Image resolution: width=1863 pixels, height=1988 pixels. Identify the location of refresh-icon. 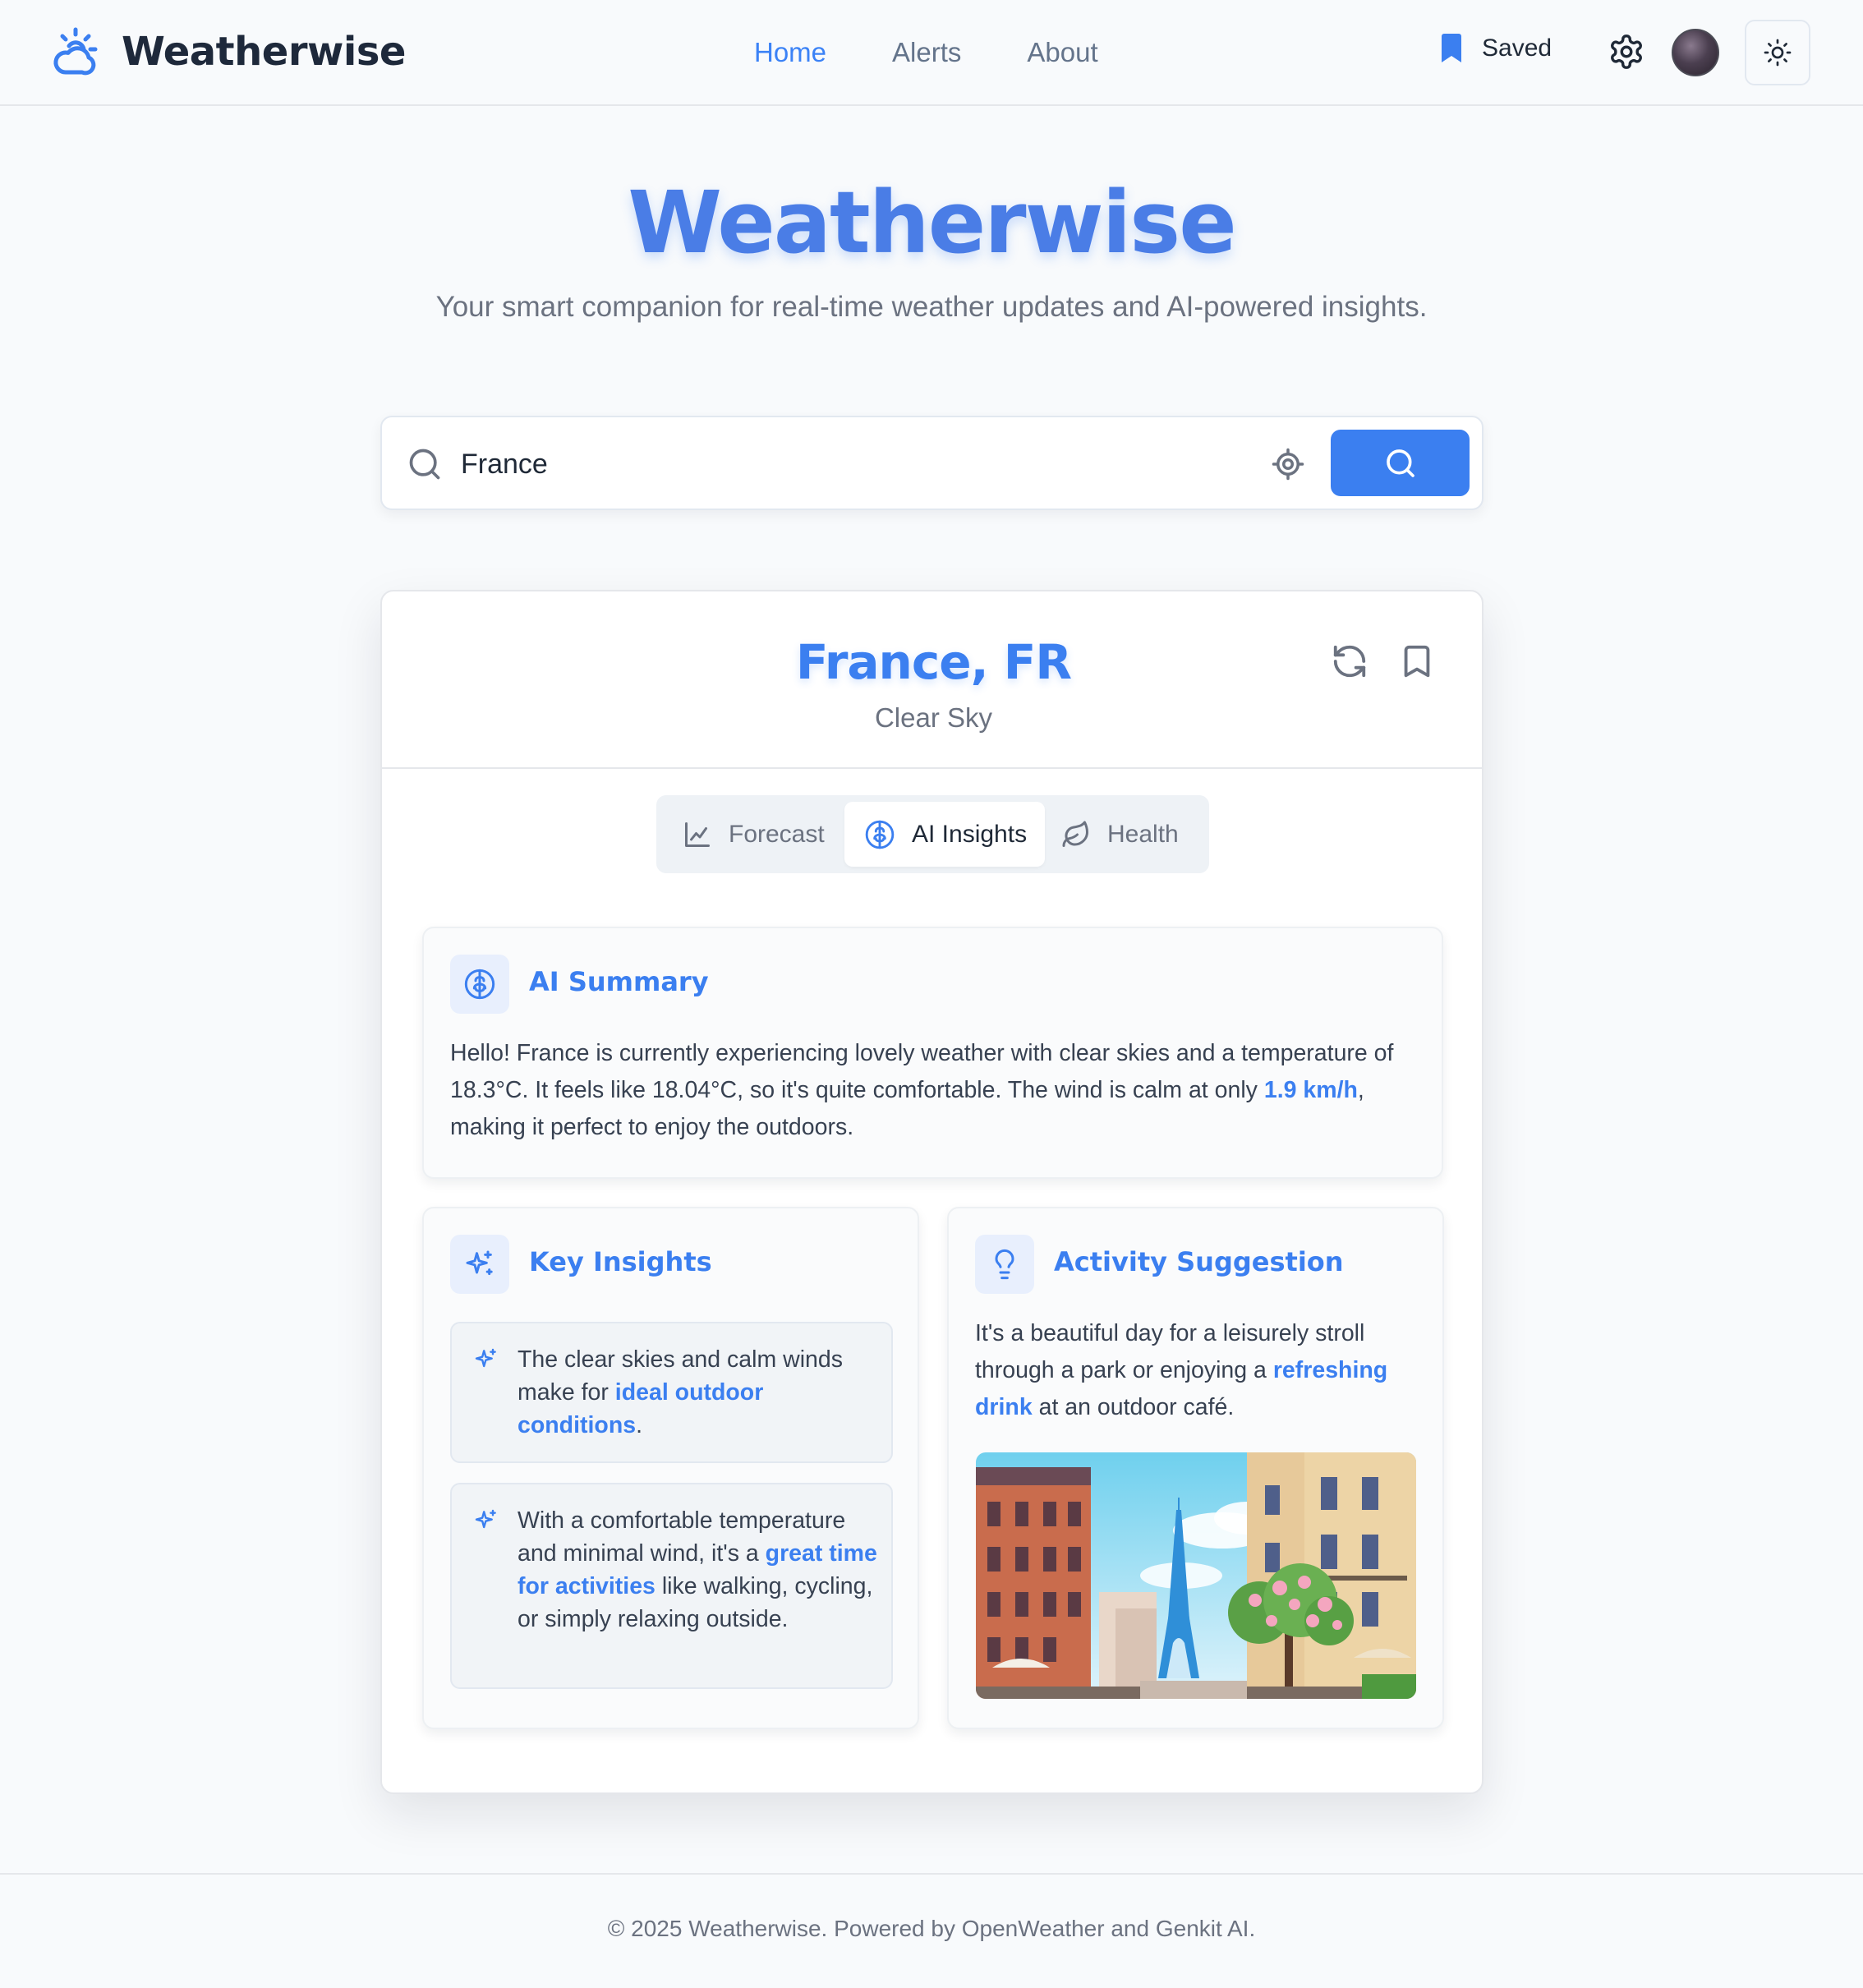
(1349, 661).